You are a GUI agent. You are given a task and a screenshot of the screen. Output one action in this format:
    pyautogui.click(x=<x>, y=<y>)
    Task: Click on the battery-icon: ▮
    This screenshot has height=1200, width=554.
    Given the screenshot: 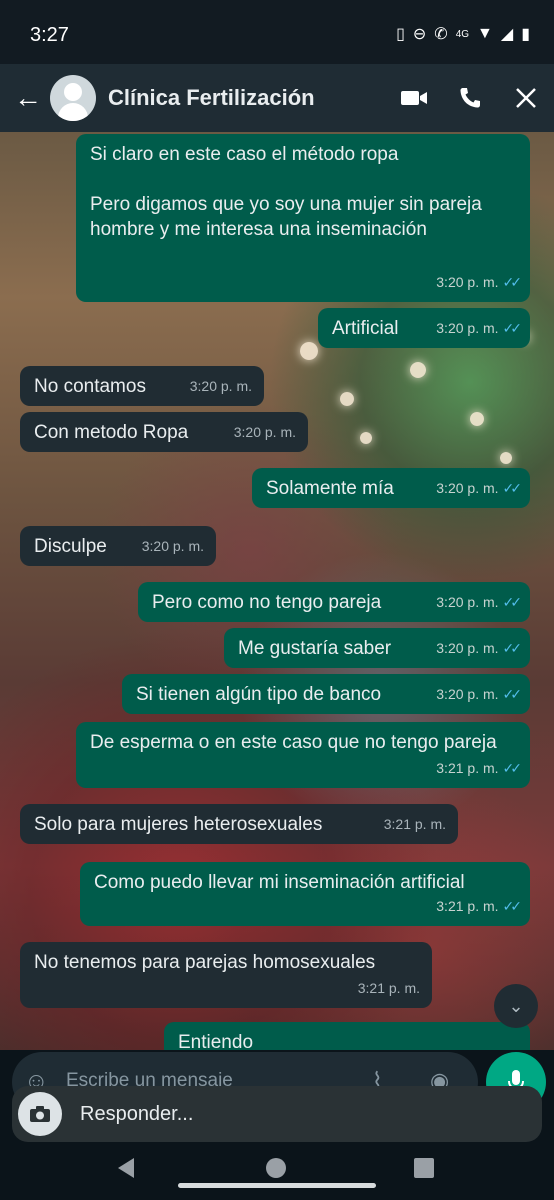 What is the action you would take?
    pyautogui.click(x=525, y=34)
    